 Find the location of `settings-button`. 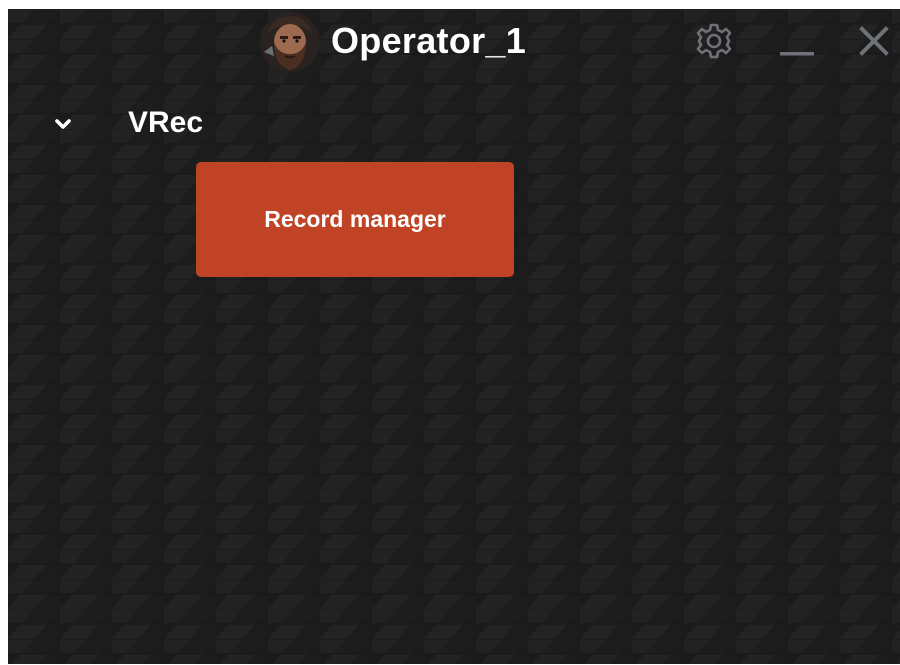

settings-button is located at coordinates (714, 41).